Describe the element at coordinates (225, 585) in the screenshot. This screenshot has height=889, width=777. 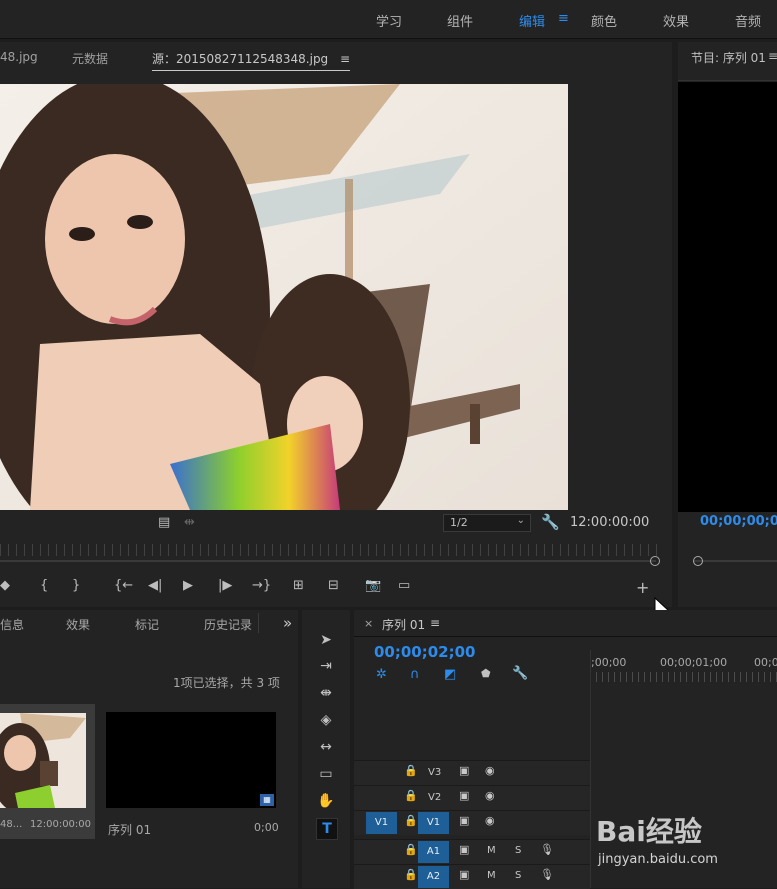
I see `step-forward-icon: |▶` at that location.